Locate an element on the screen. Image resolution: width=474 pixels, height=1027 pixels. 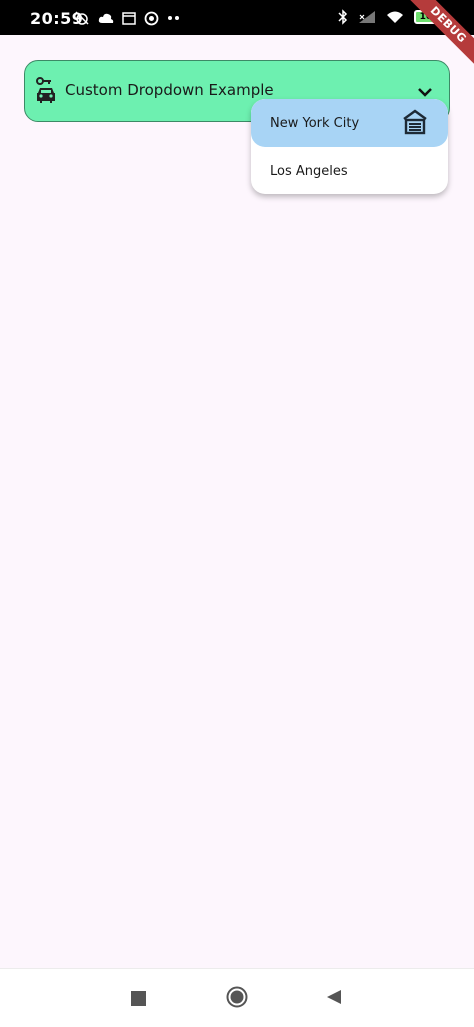
data-saver-icon is located at coordinates (151, 18).